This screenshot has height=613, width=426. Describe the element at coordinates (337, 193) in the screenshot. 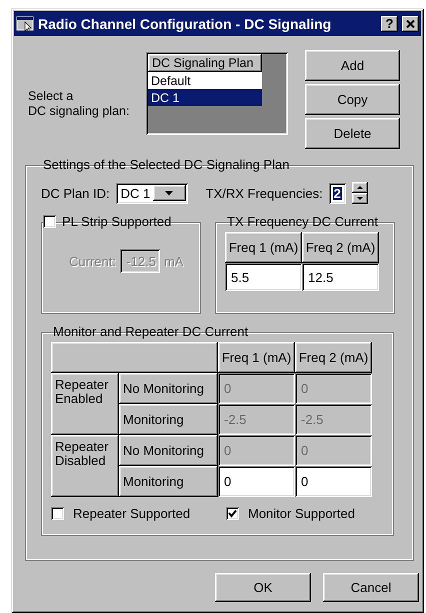

I see `frequencies-field: 2` at that location.